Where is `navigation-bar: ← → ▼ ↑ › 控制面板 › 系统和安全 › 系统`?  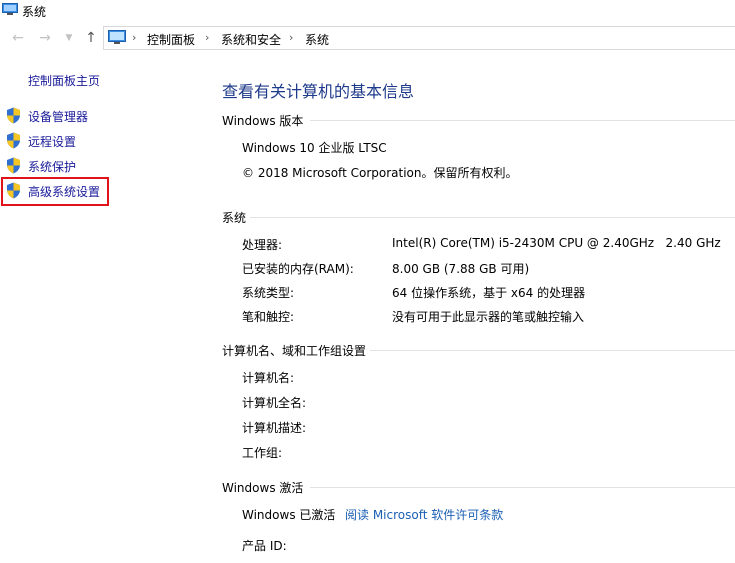
navigation-bar: ← → ▼ ↑ › 控制面板 › 系统和安全 › 系统 is located at coordinates (367, 38).